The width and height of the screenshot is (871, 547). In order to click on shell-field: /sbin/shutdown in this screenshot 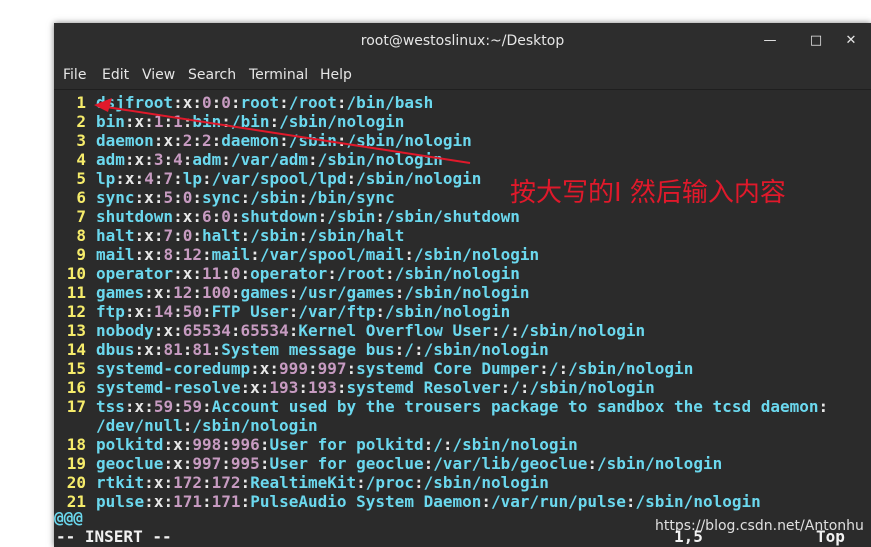, I will do `click(452, 216)`.